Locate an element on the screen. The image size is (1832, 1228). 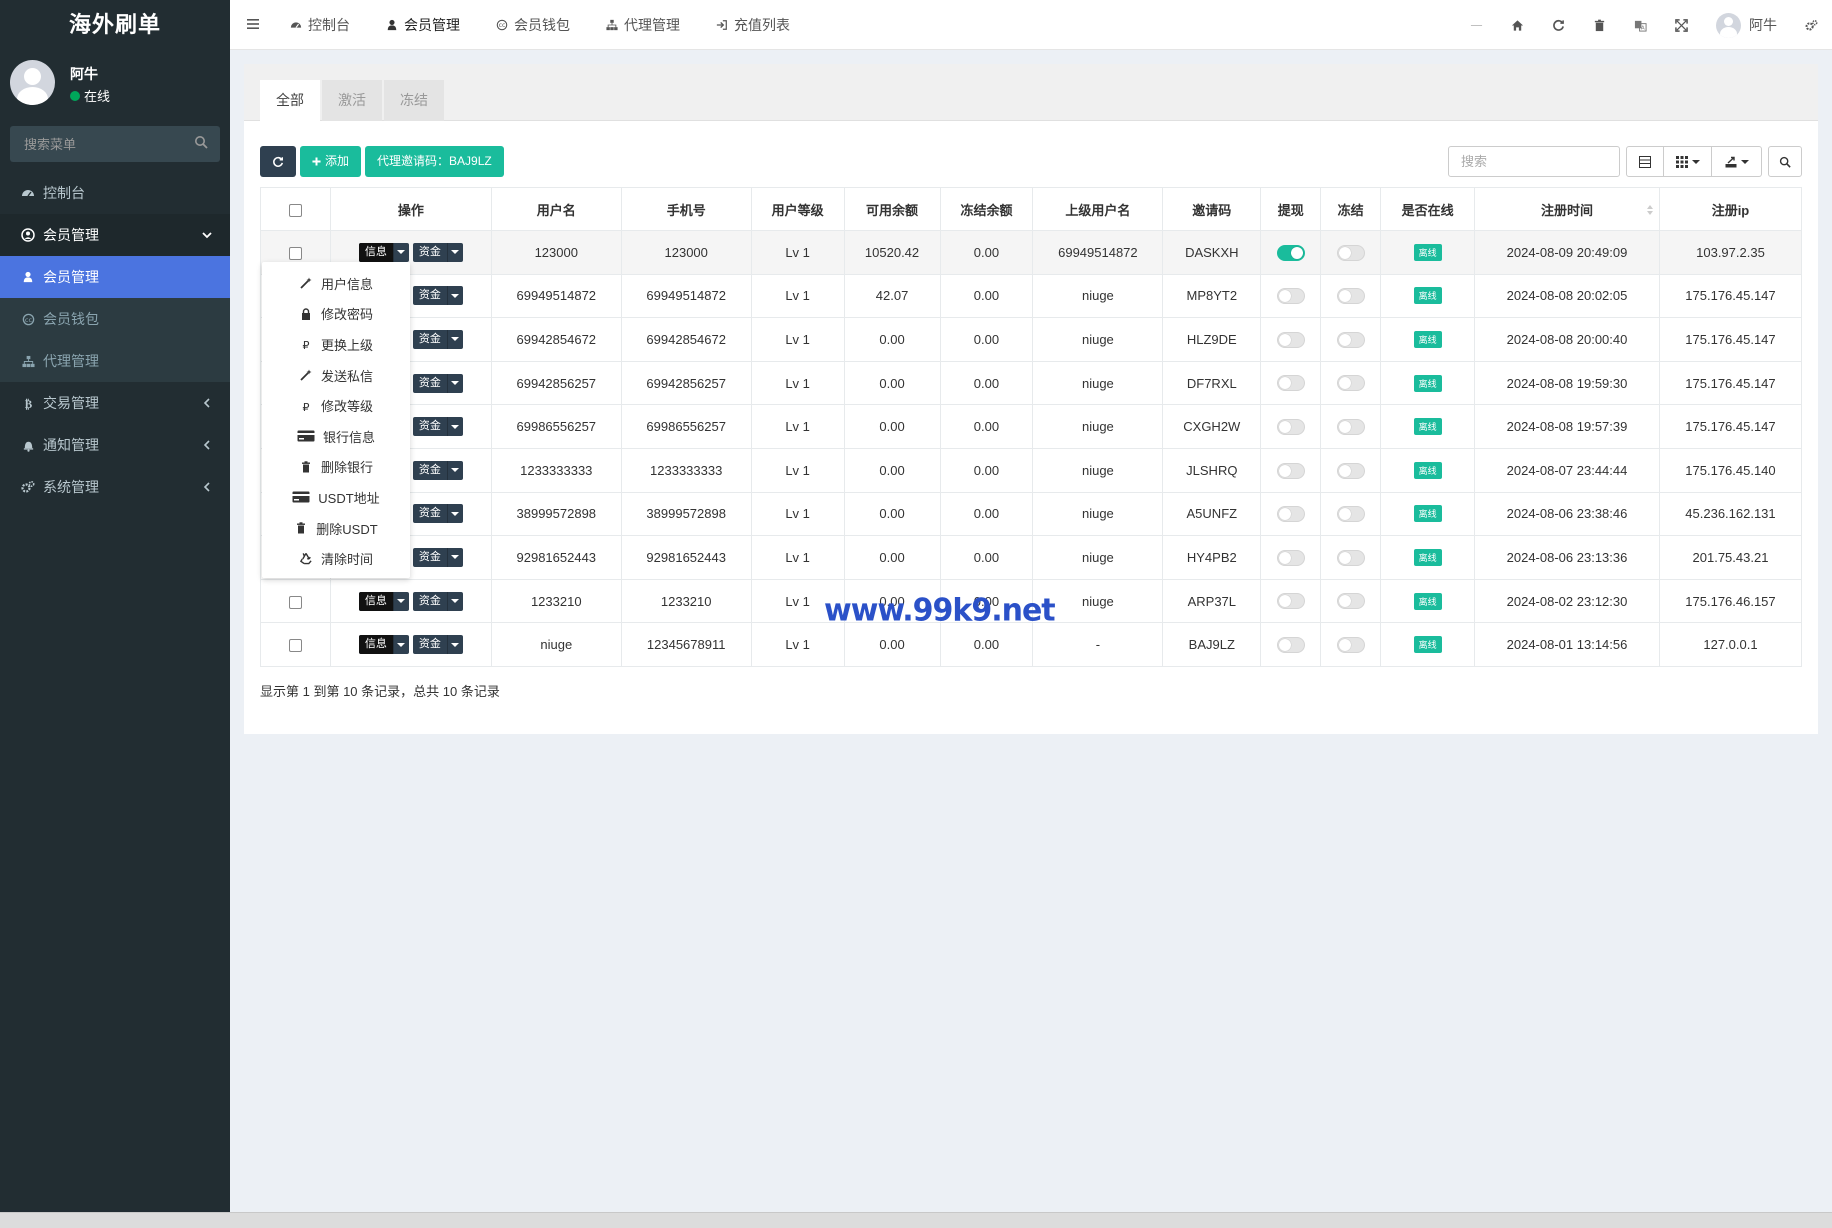
sidebar-item-trade: ₿ 交易管理 is located at coordinates (115, 403).